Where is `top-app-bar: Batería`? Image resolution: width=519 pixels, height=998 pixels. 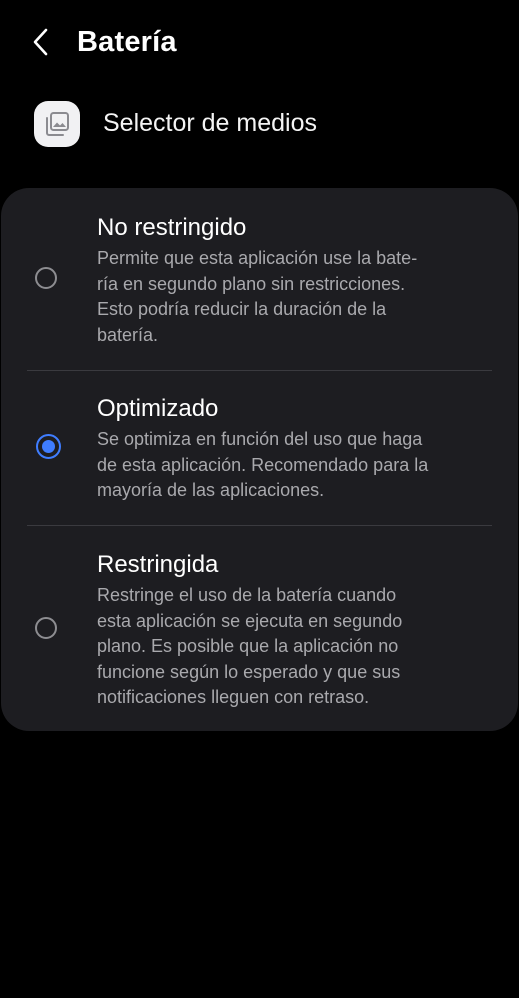 top-app-bar: Batería is located at coordinates (259, 43).